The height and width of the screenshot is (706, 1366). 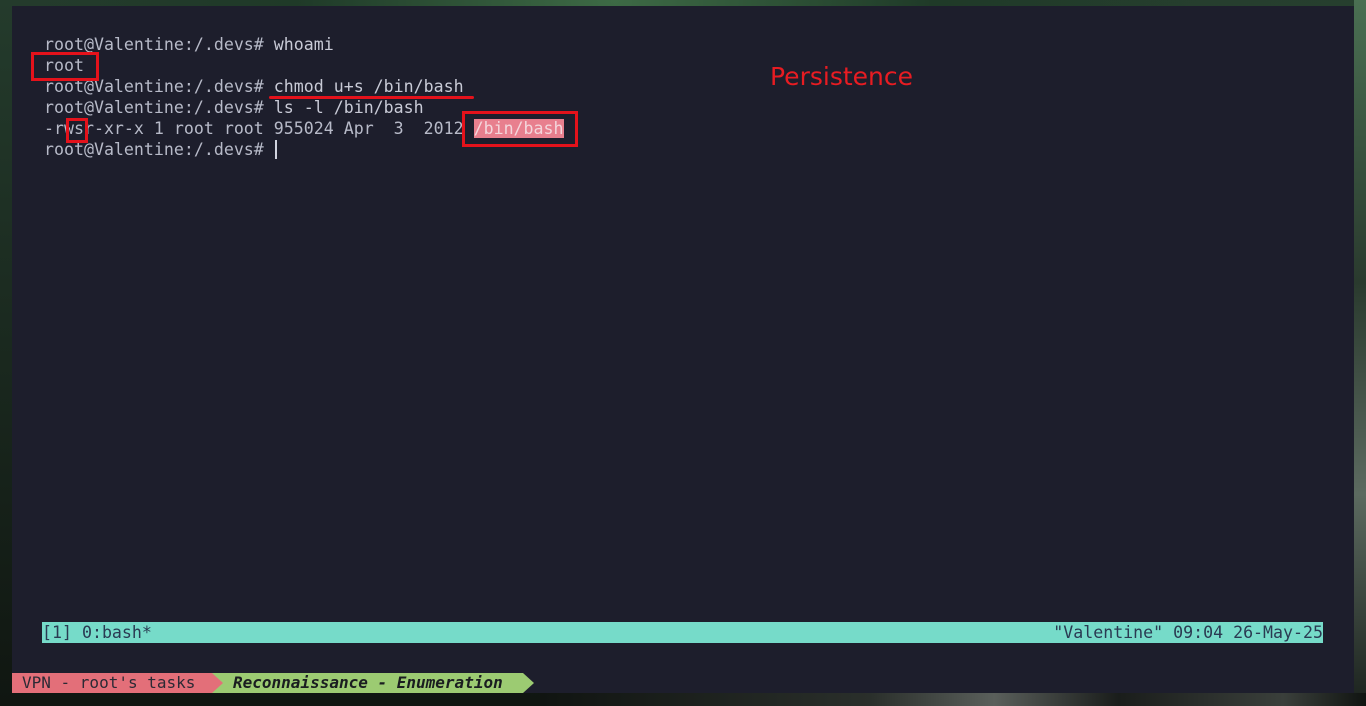 I want to click on command-text: ls -l /bin/bash, so click(x=348, y=107).